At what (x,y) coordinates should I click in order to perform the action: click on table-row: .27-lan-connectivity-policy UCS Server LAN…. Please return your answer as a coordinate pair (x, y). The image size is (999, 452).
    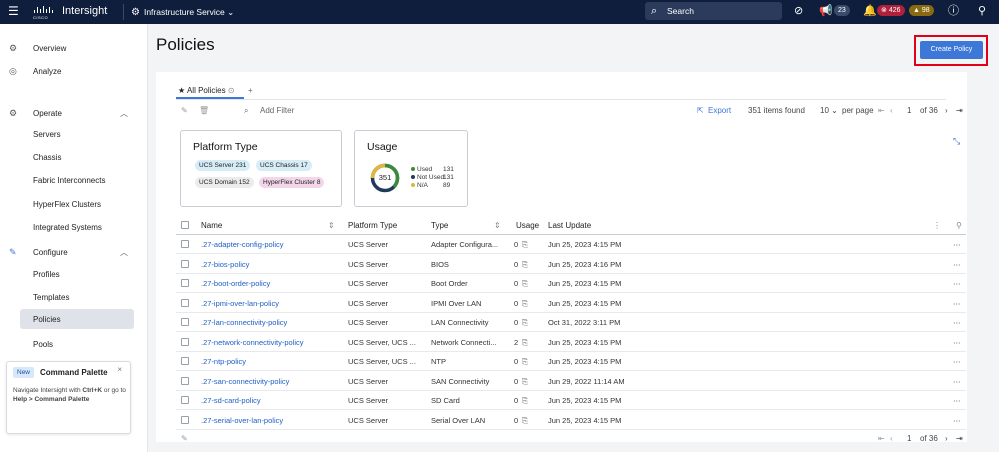
    Looking at the image, I should click on (571, 322).